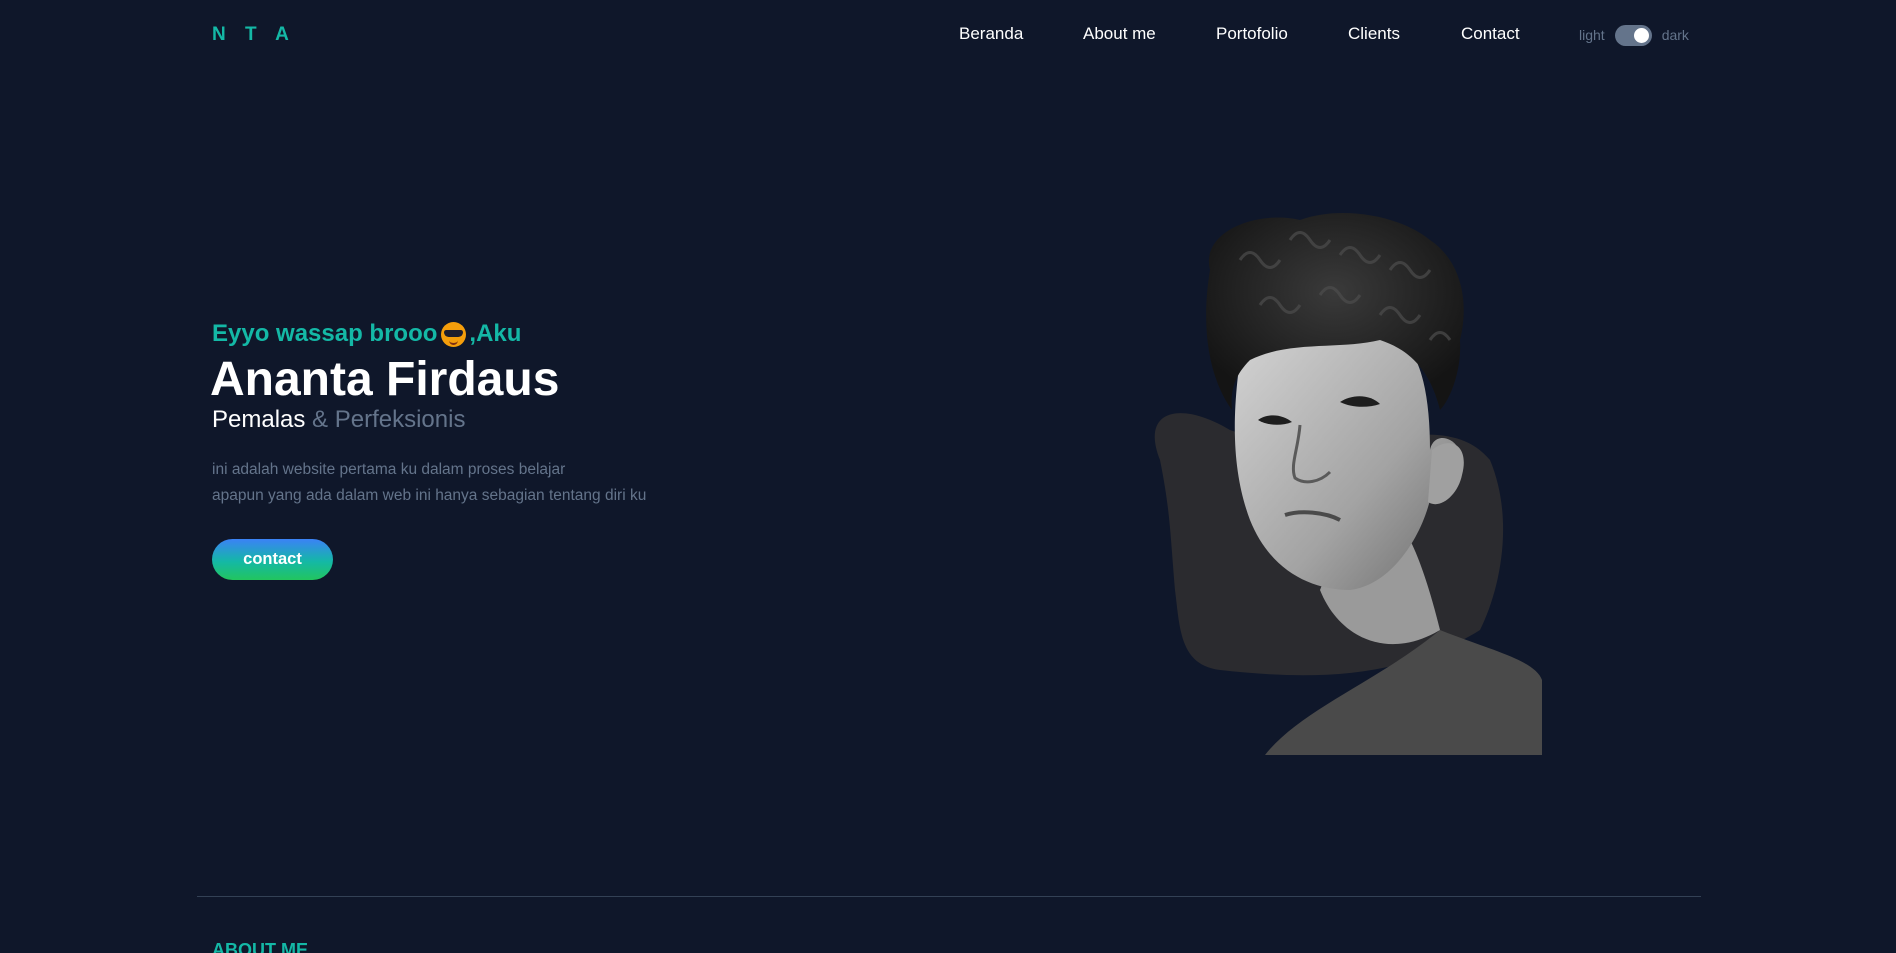 Image resolution: width=1896 pixels, height=953 pixels. What do you see at coordinates (495, 333) in the screenshot?
I see `greeting-suffix: ,Aku` at bounding box center [495, 333].